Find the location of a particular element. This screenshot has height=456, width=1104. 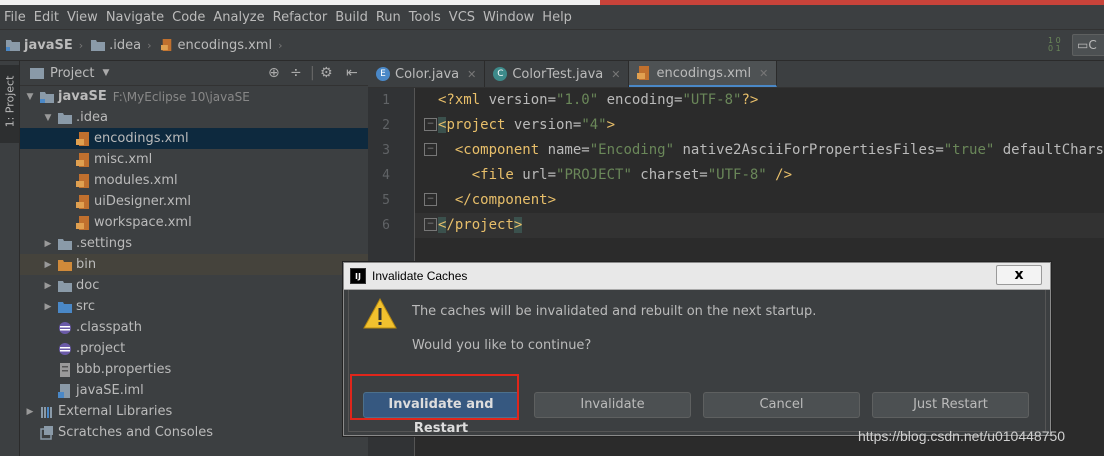

project-view-icon is located at coordinates (37, 73).